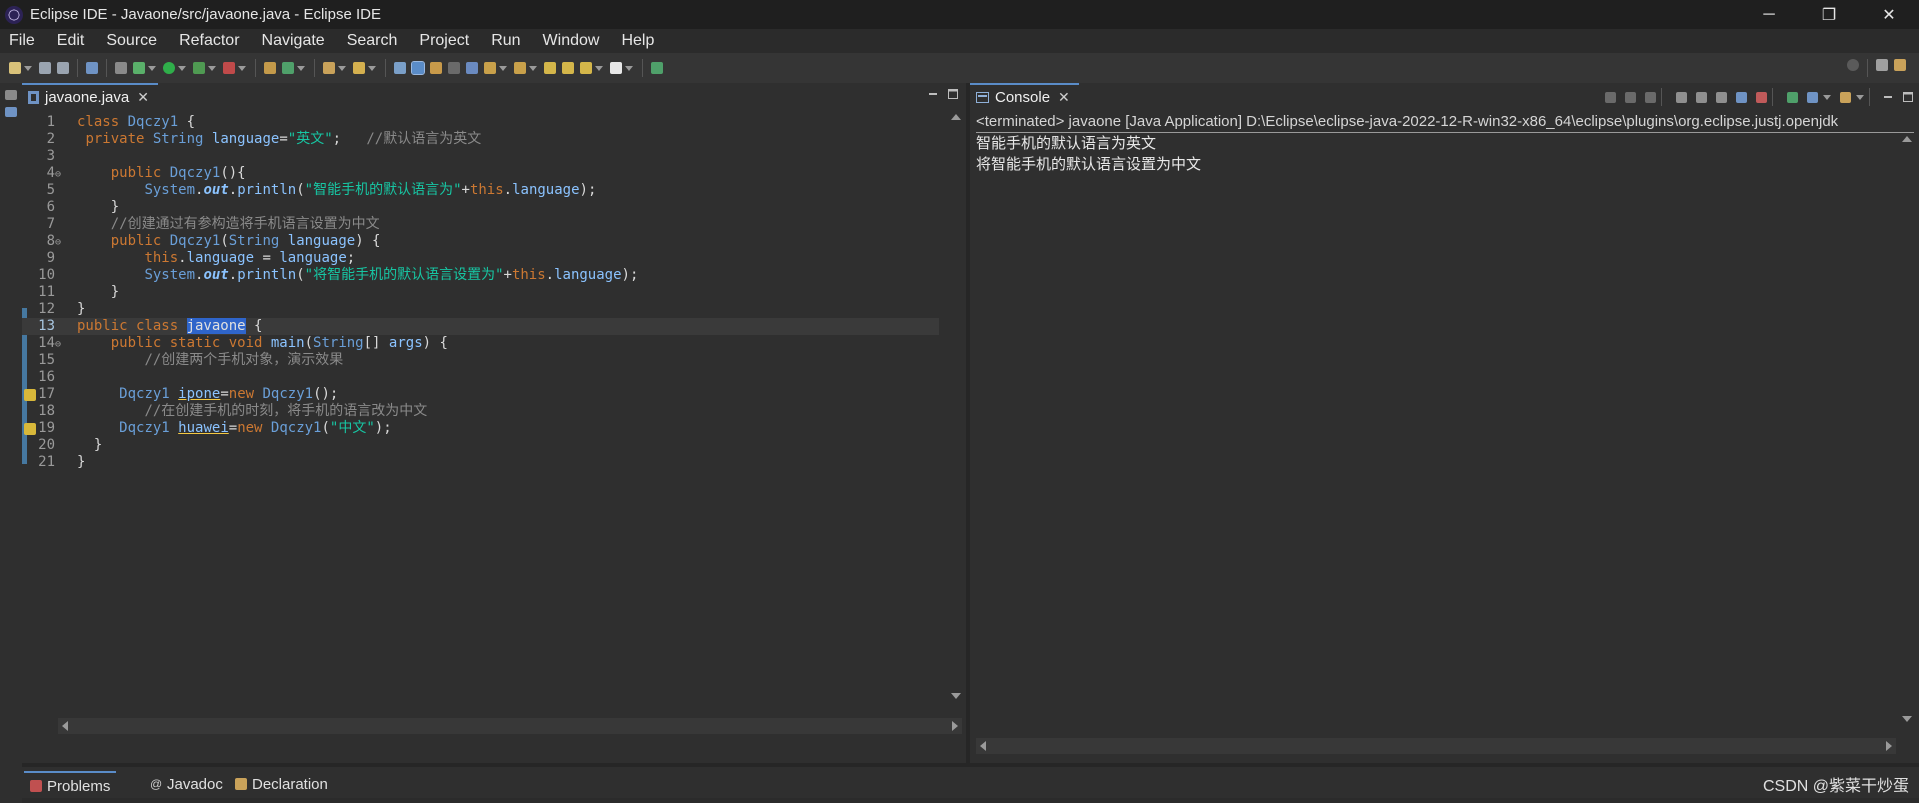  Describe the element at coordinates (180, 394) in the screenshot. I see `code-line: 17 Dqczy1 ipone=new Dqczy1();` at that location.